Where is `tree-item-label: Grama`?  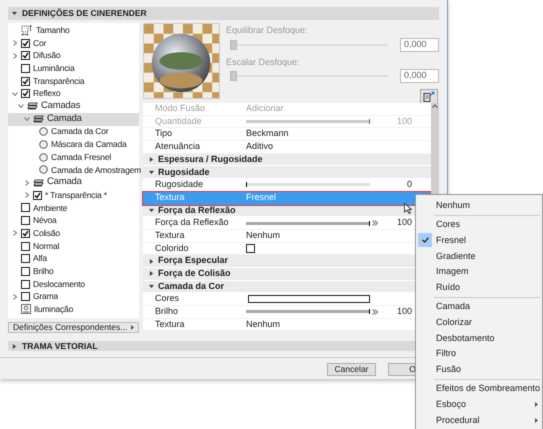 tree-item-label: Grama is located at coordinates (45, 297).